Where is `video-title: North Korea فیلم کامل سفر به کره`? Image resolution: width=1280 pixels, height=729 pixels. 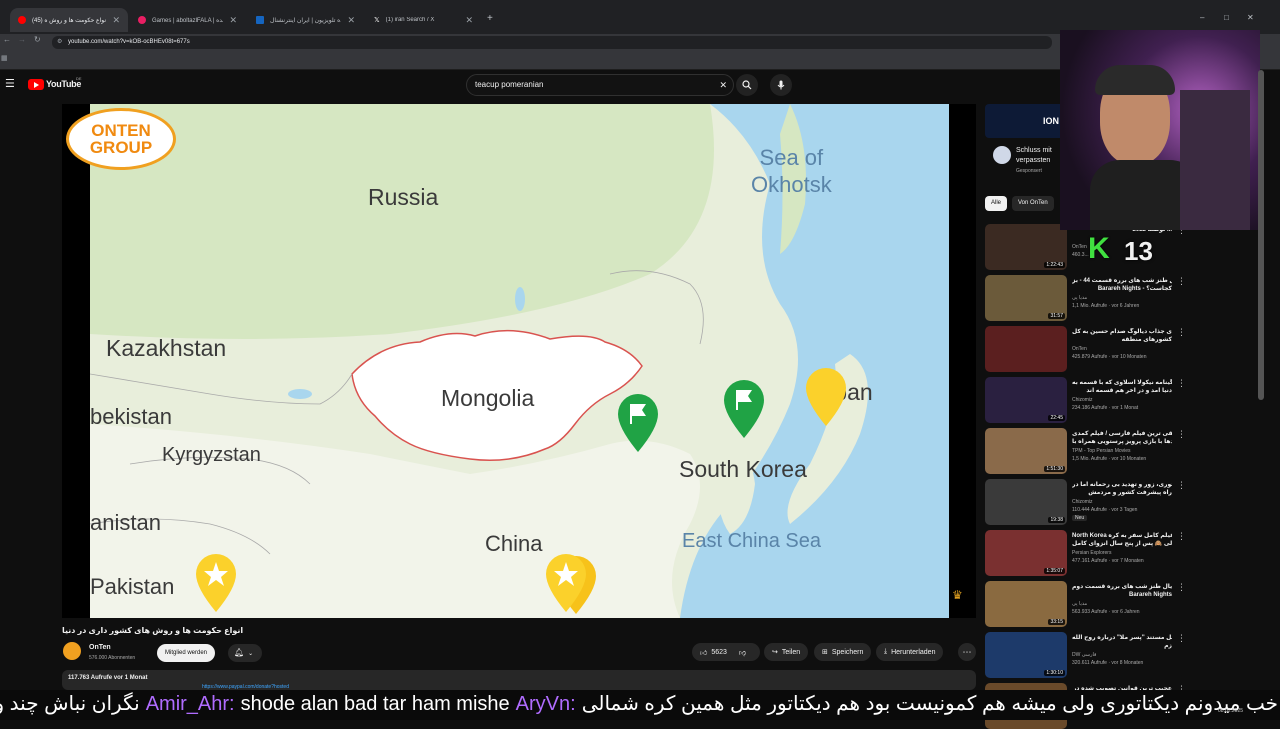 video-title: North Korea فیلم کامل سفر به کره is located at coordinates (1122, 536).